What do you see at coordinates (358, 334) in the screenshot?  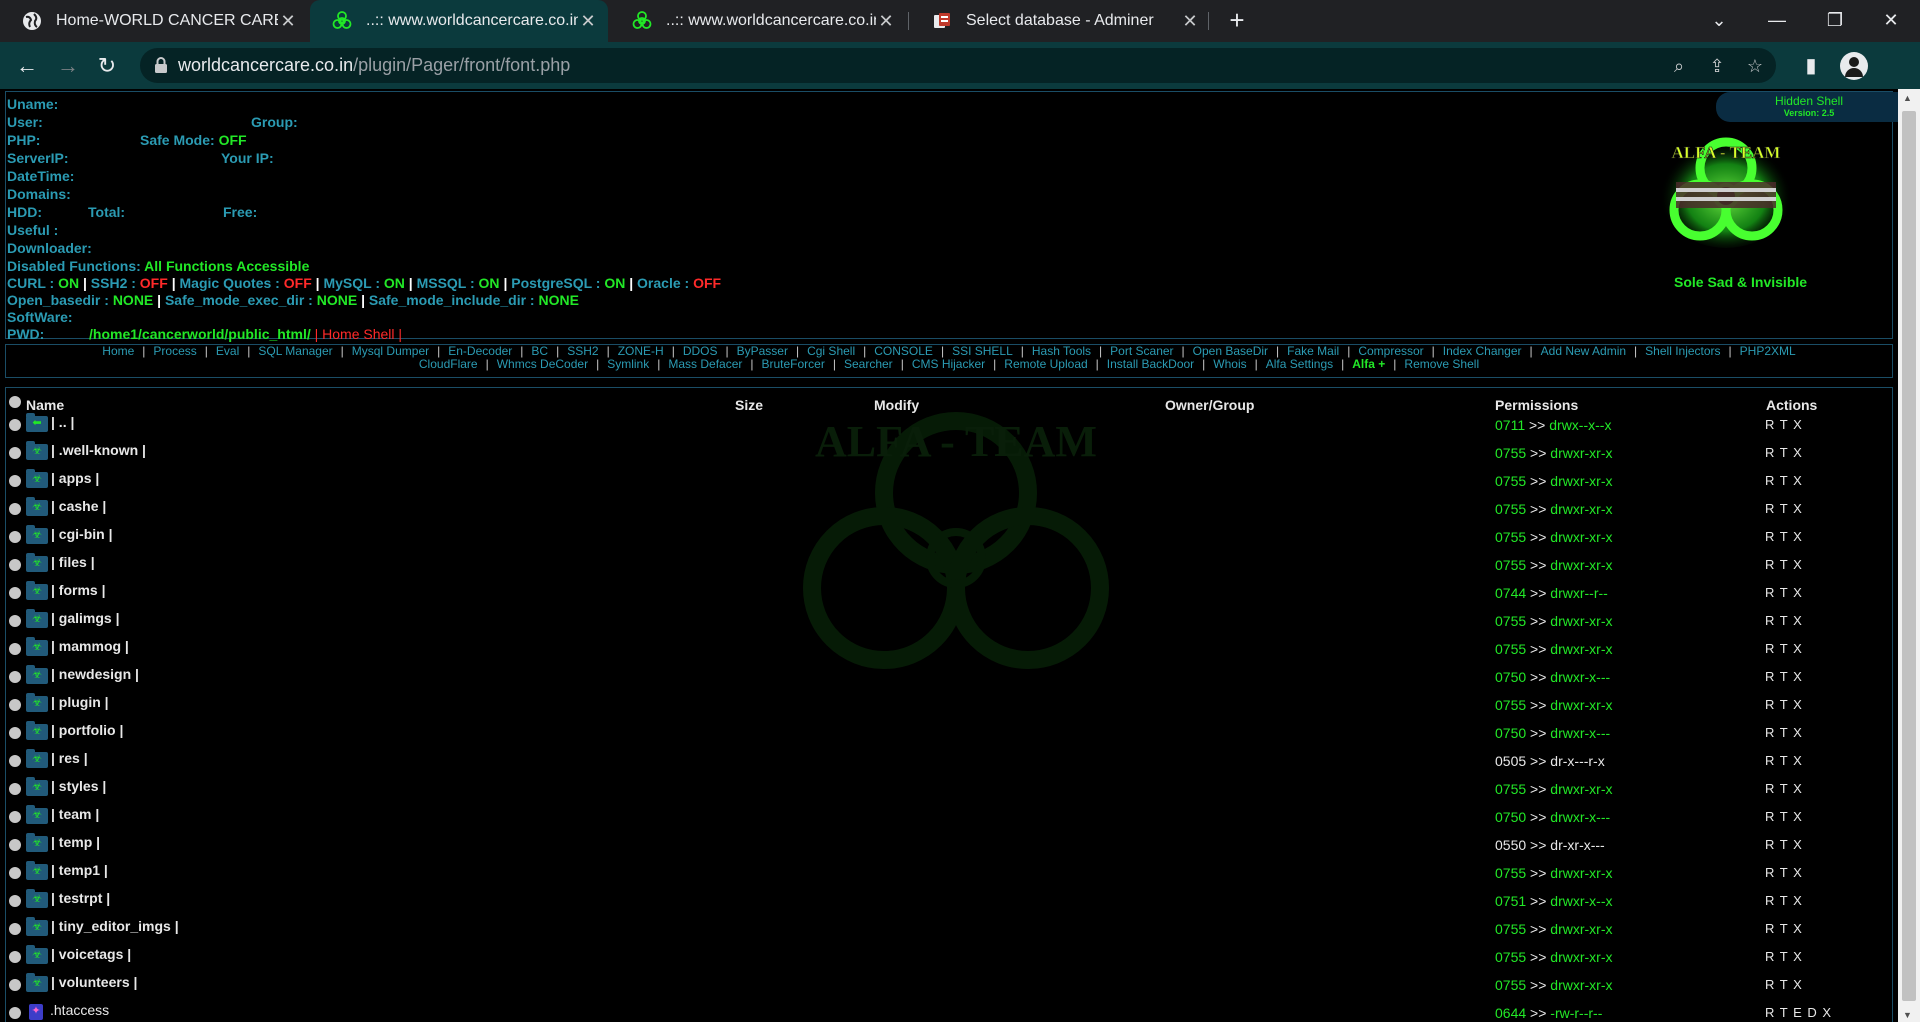 I see `home-shell-link: | Home Shell |` at bounding box center [358, 334].